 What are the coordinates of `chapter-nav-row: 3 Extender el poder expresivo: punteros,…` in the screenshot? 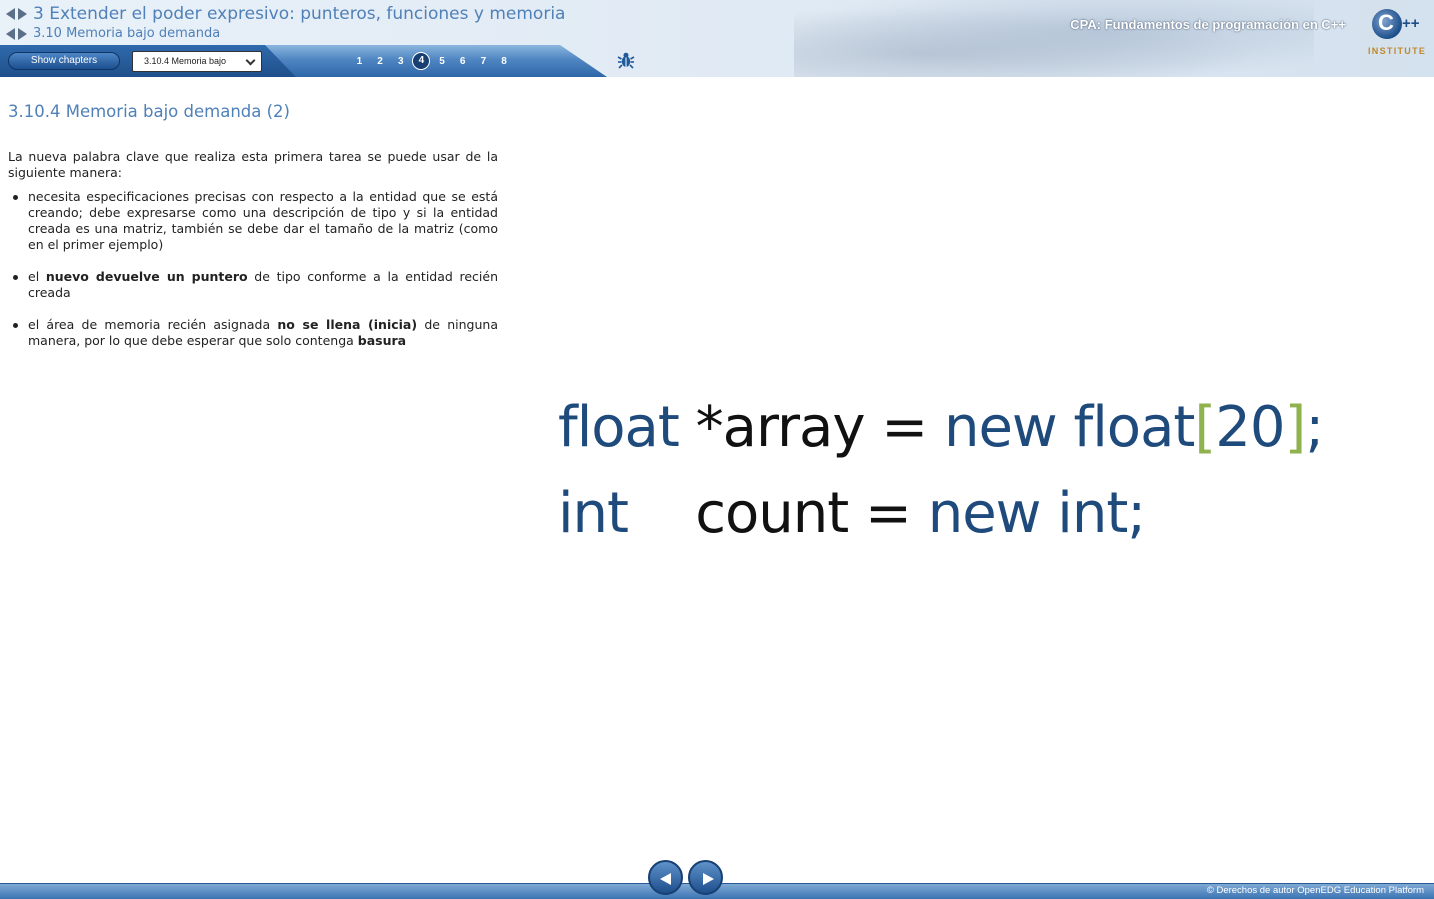 It's located at (285, 14).